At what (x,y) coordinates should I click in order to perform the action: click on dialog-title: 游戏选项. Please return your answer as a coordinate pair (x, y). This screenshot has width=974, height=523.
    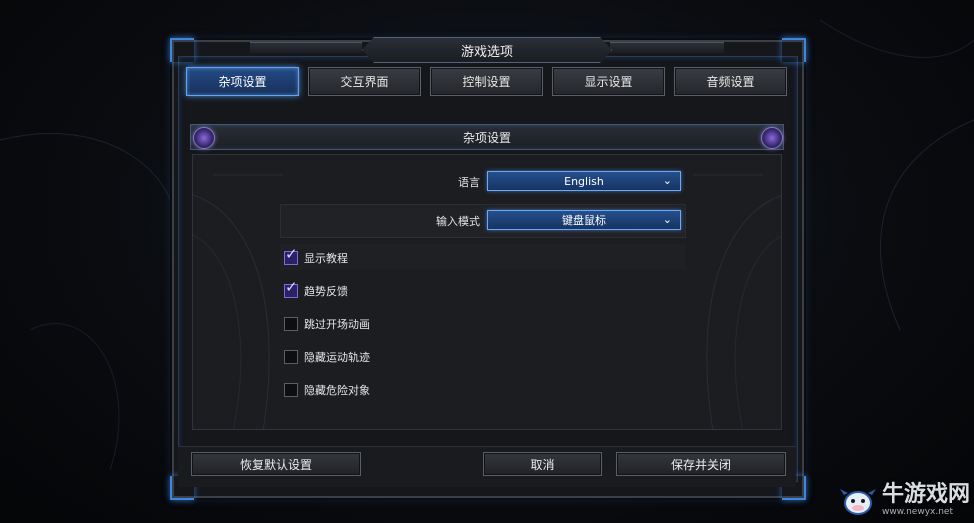
    Looking at the image, I should click on (487, 50).